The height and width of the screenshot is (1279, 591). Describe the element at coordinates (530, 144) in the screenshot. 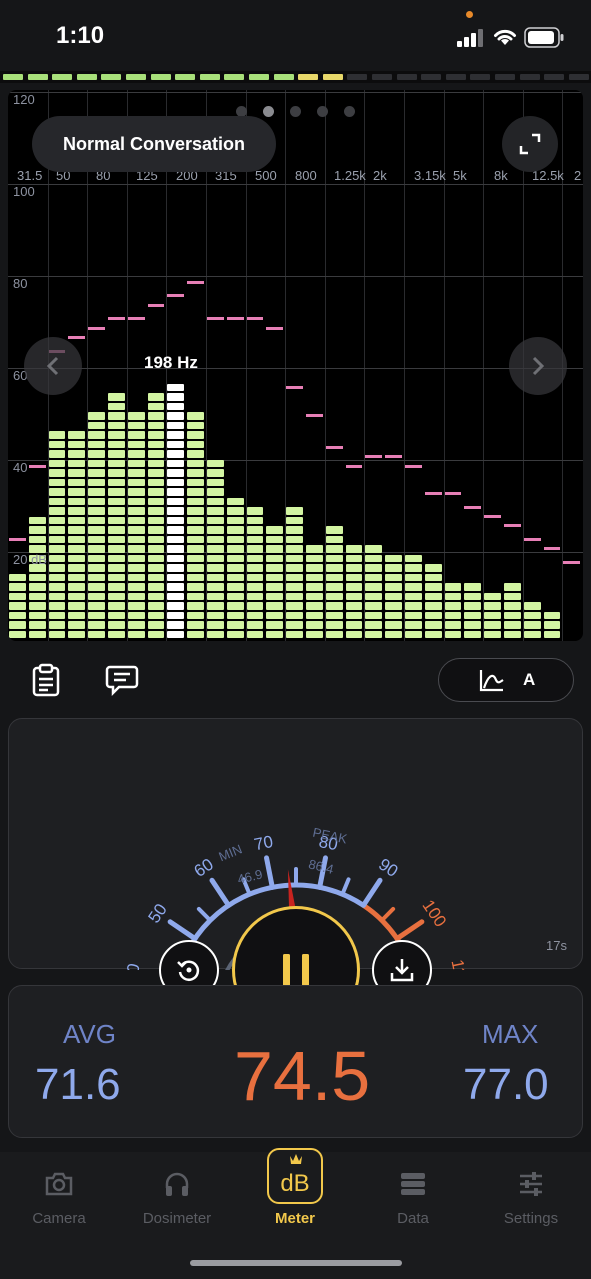

I see `fullscreen-button` at that location.